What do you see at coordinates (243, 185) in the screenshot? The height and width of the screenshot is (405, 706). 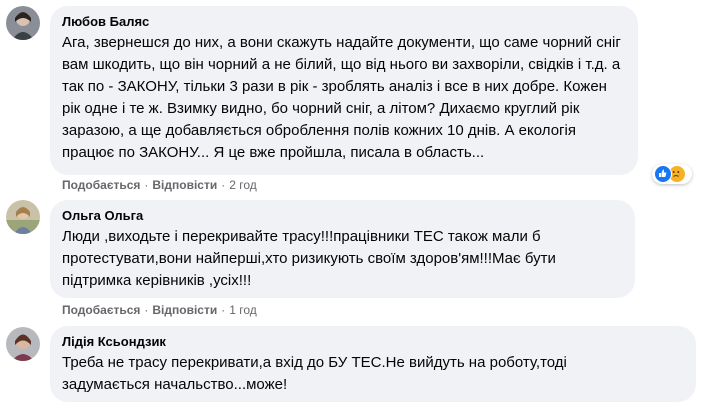 I see `comment-time: 2 год` at bounding box center [243, 185].